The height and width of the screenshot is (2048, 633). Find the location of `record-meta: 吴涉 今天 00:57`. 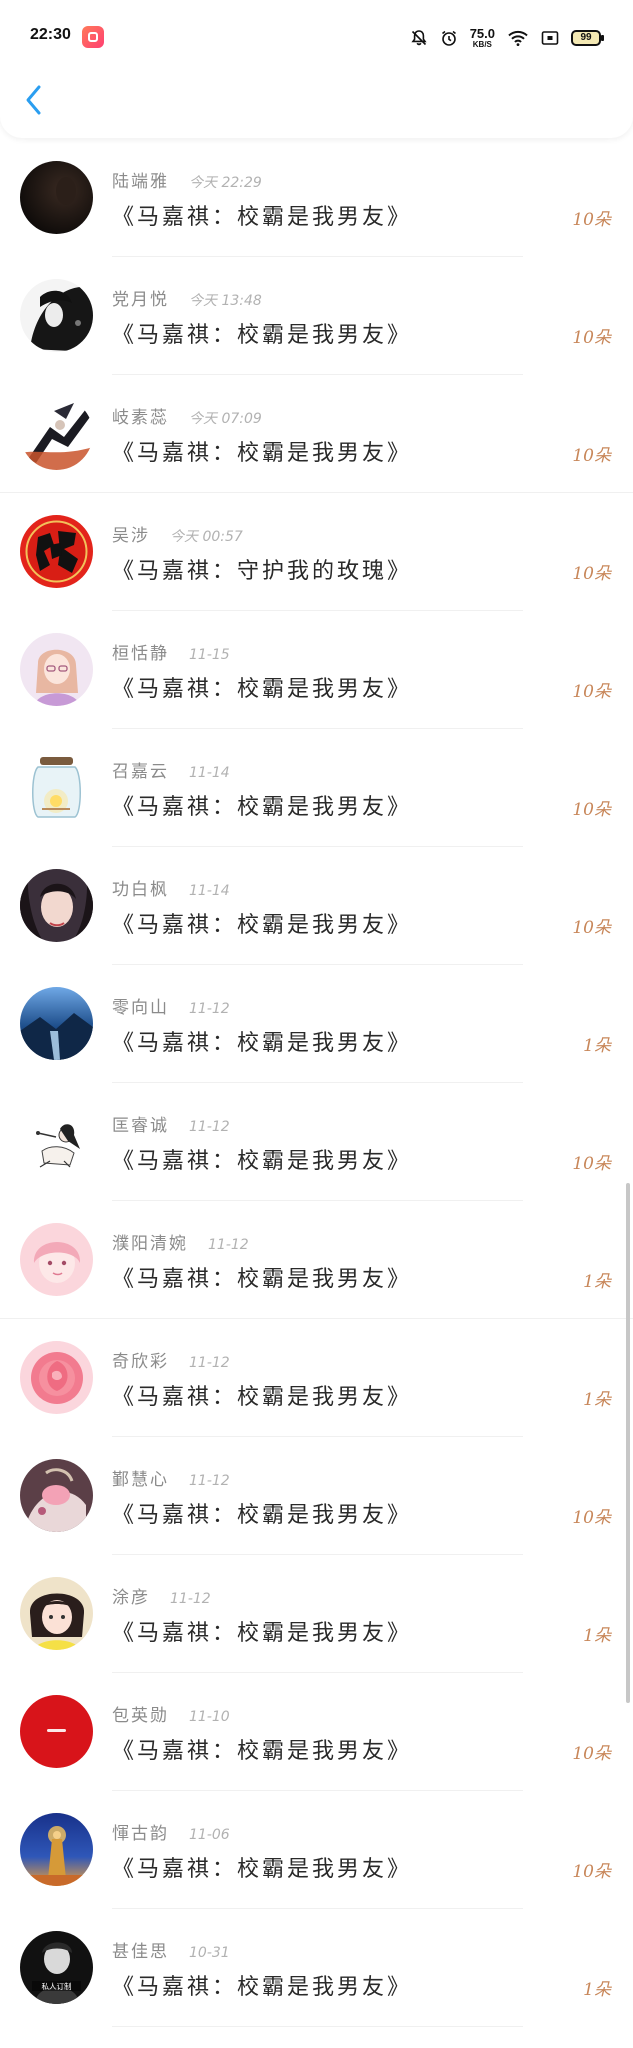

record-meta: 吴涉 今天 00:57 is located at coordinates (177, 533).